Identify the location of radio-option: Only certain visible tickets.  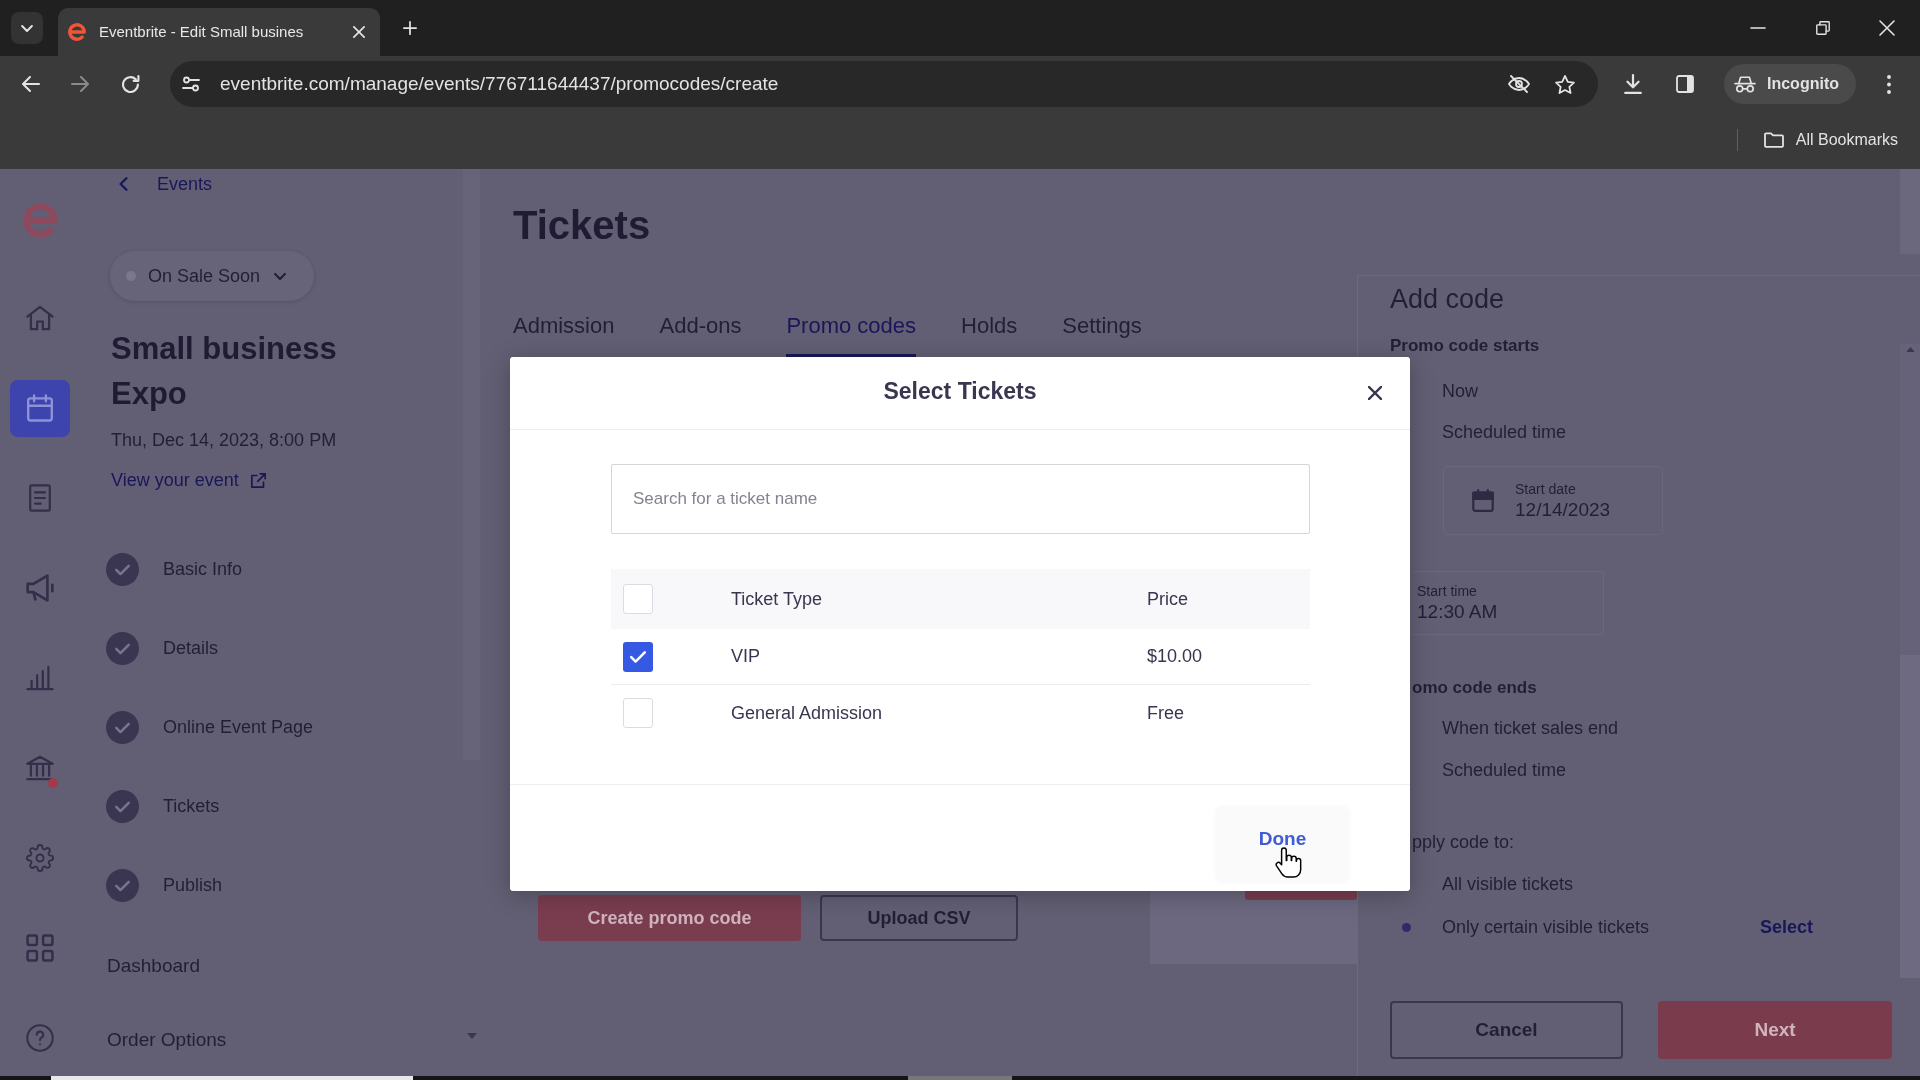
(1546, 927).